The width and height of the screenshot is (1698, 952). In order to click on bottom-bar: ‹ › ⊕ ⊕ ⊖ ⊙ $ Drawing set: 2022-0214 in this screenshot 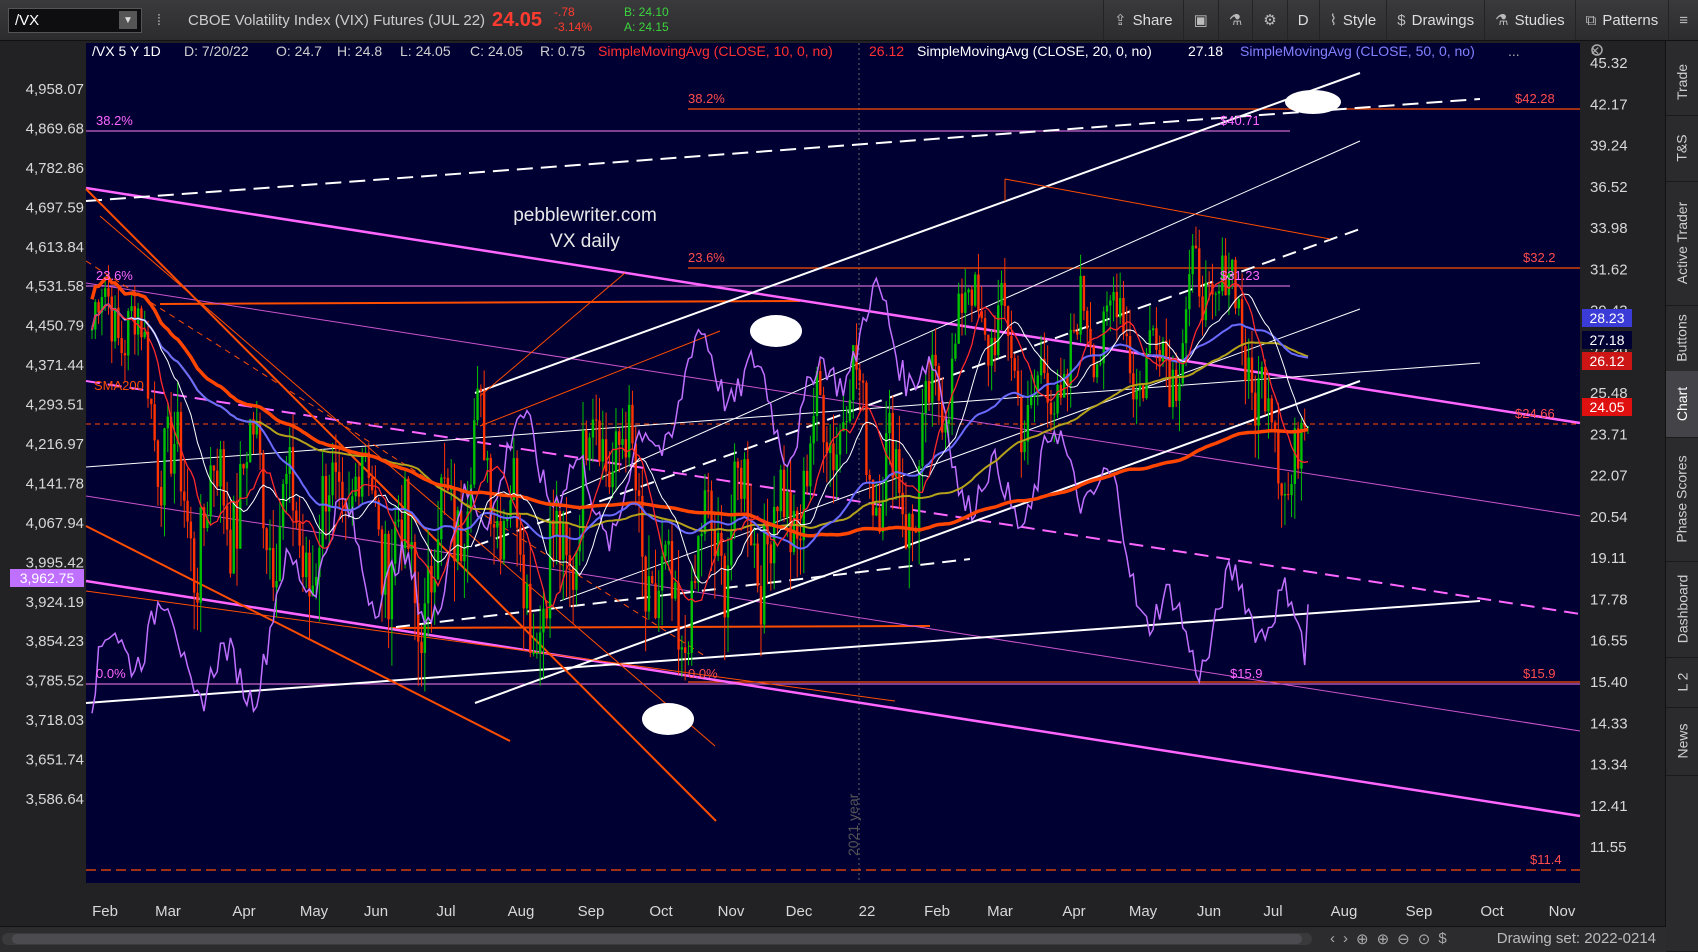, I will do `click(833, 939)`.